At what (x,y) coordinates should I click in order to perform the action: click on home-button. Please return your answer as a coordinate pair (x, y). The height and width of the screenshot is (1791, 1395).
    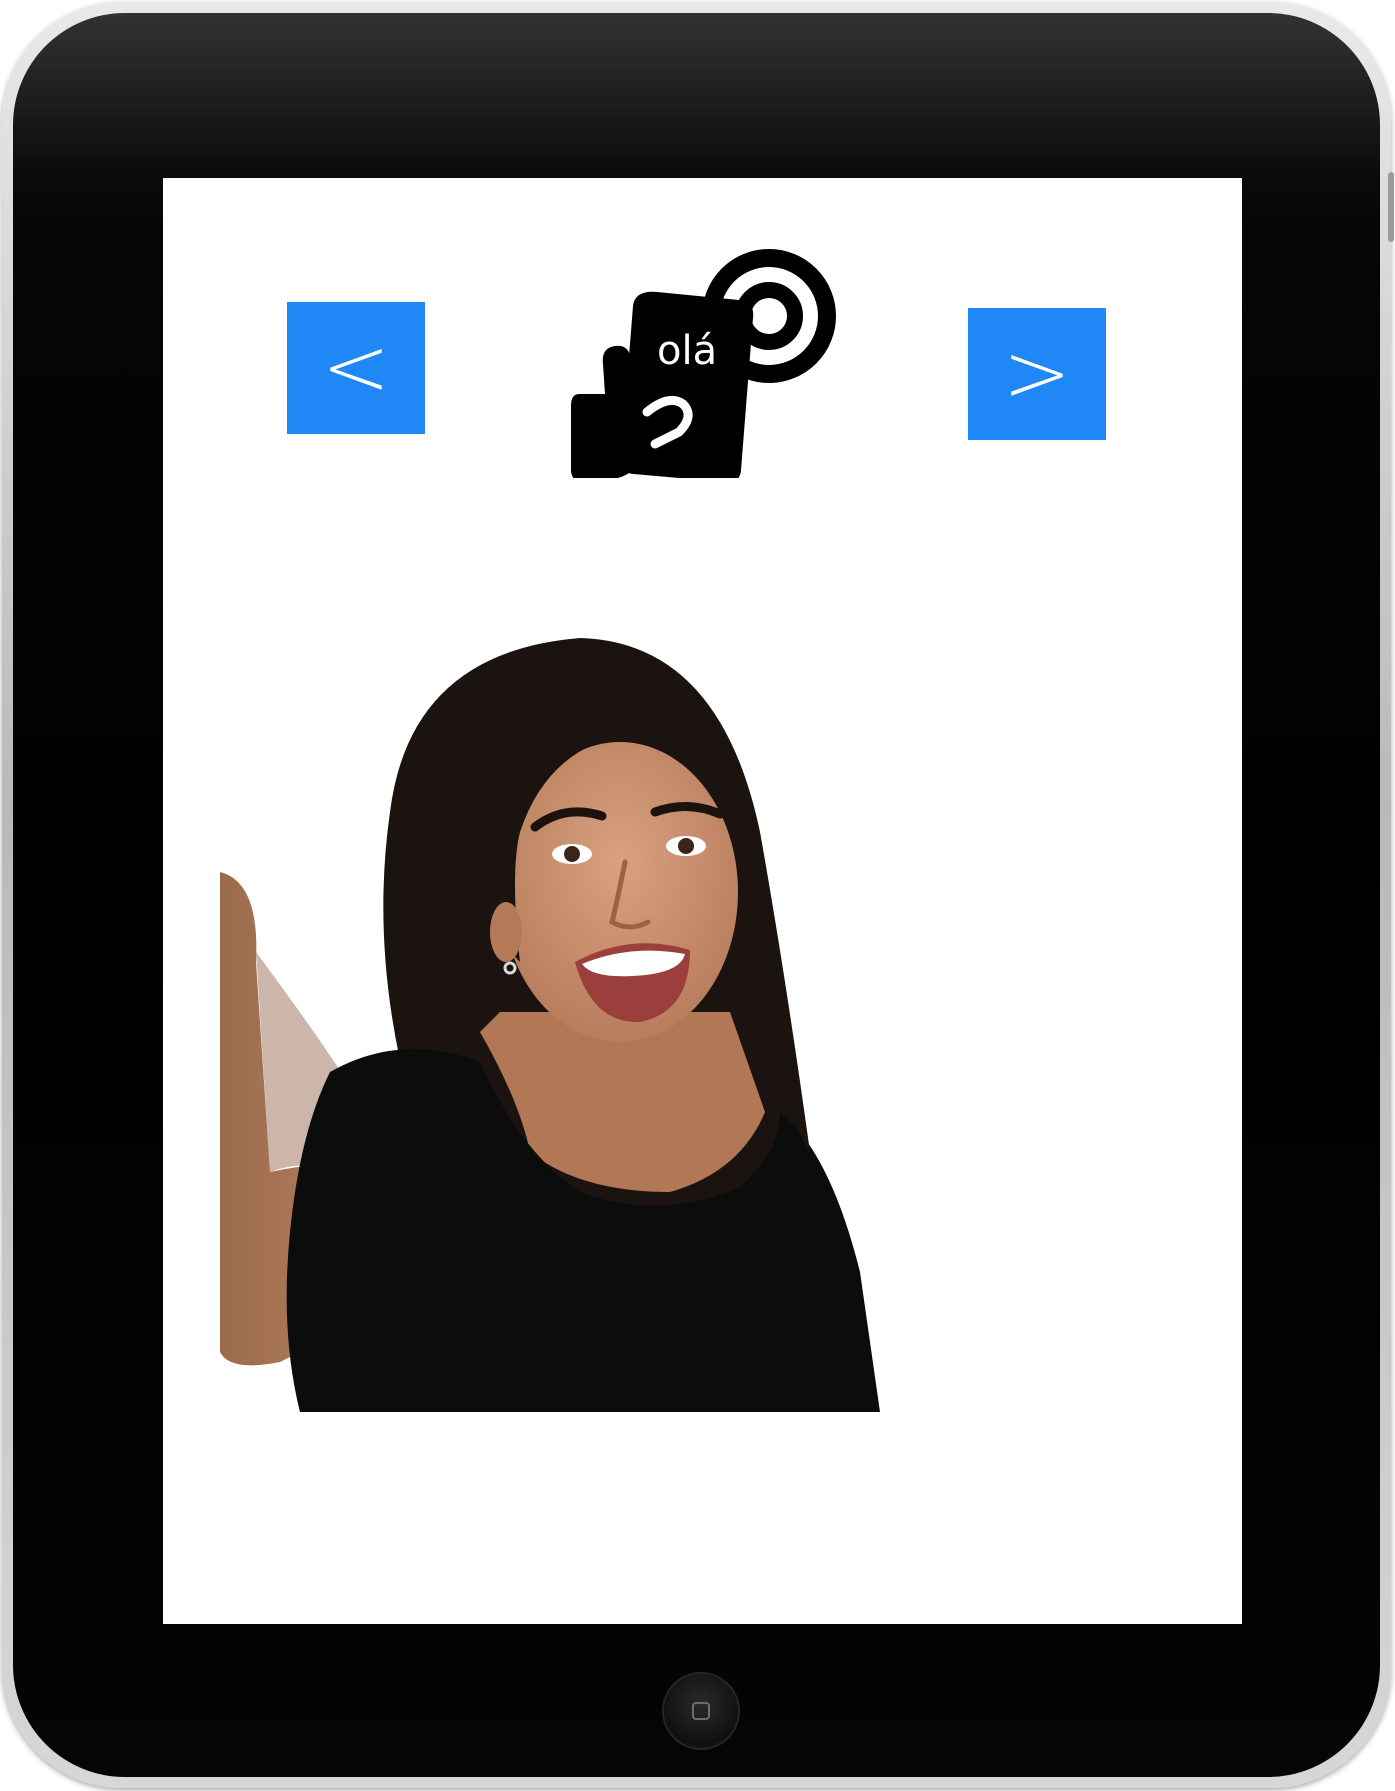
    Looking at the image, I should click on (701, 1711).